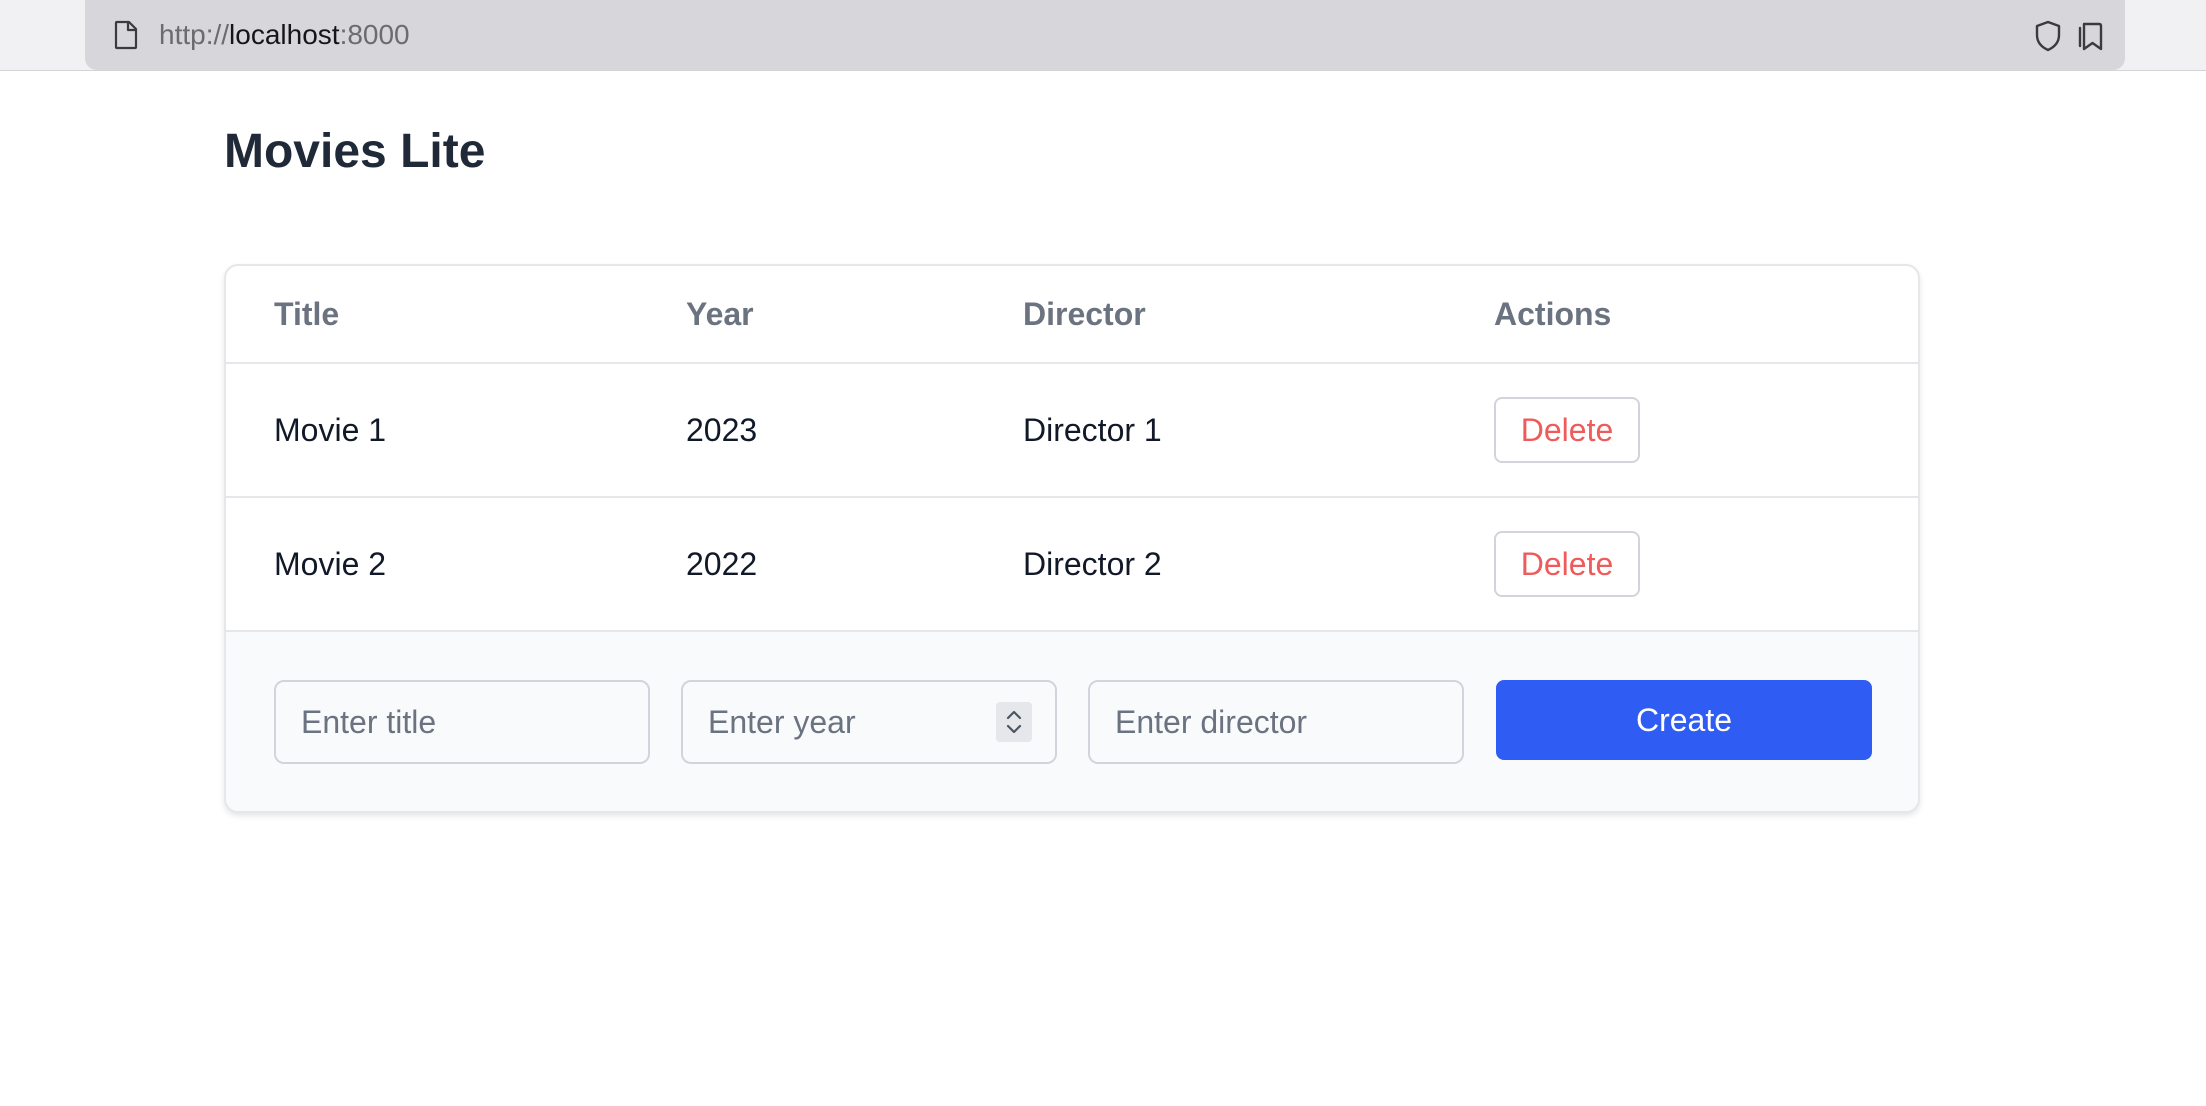 The height and width of the screenshot is (1106, 2206). What do you see at coordinates (2090, 36) in the screenshot?
I see `bookmark-icon` at bounding box center [2090, 36].